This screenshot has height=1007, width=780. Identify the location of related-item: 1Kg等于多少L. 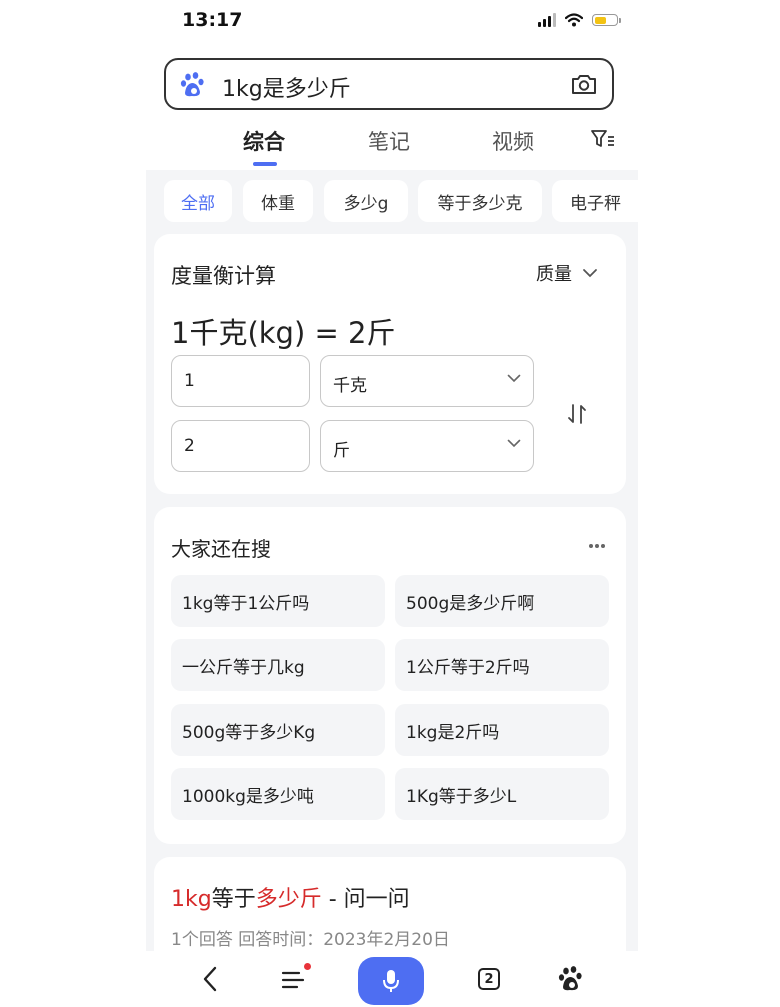
(502, 794).